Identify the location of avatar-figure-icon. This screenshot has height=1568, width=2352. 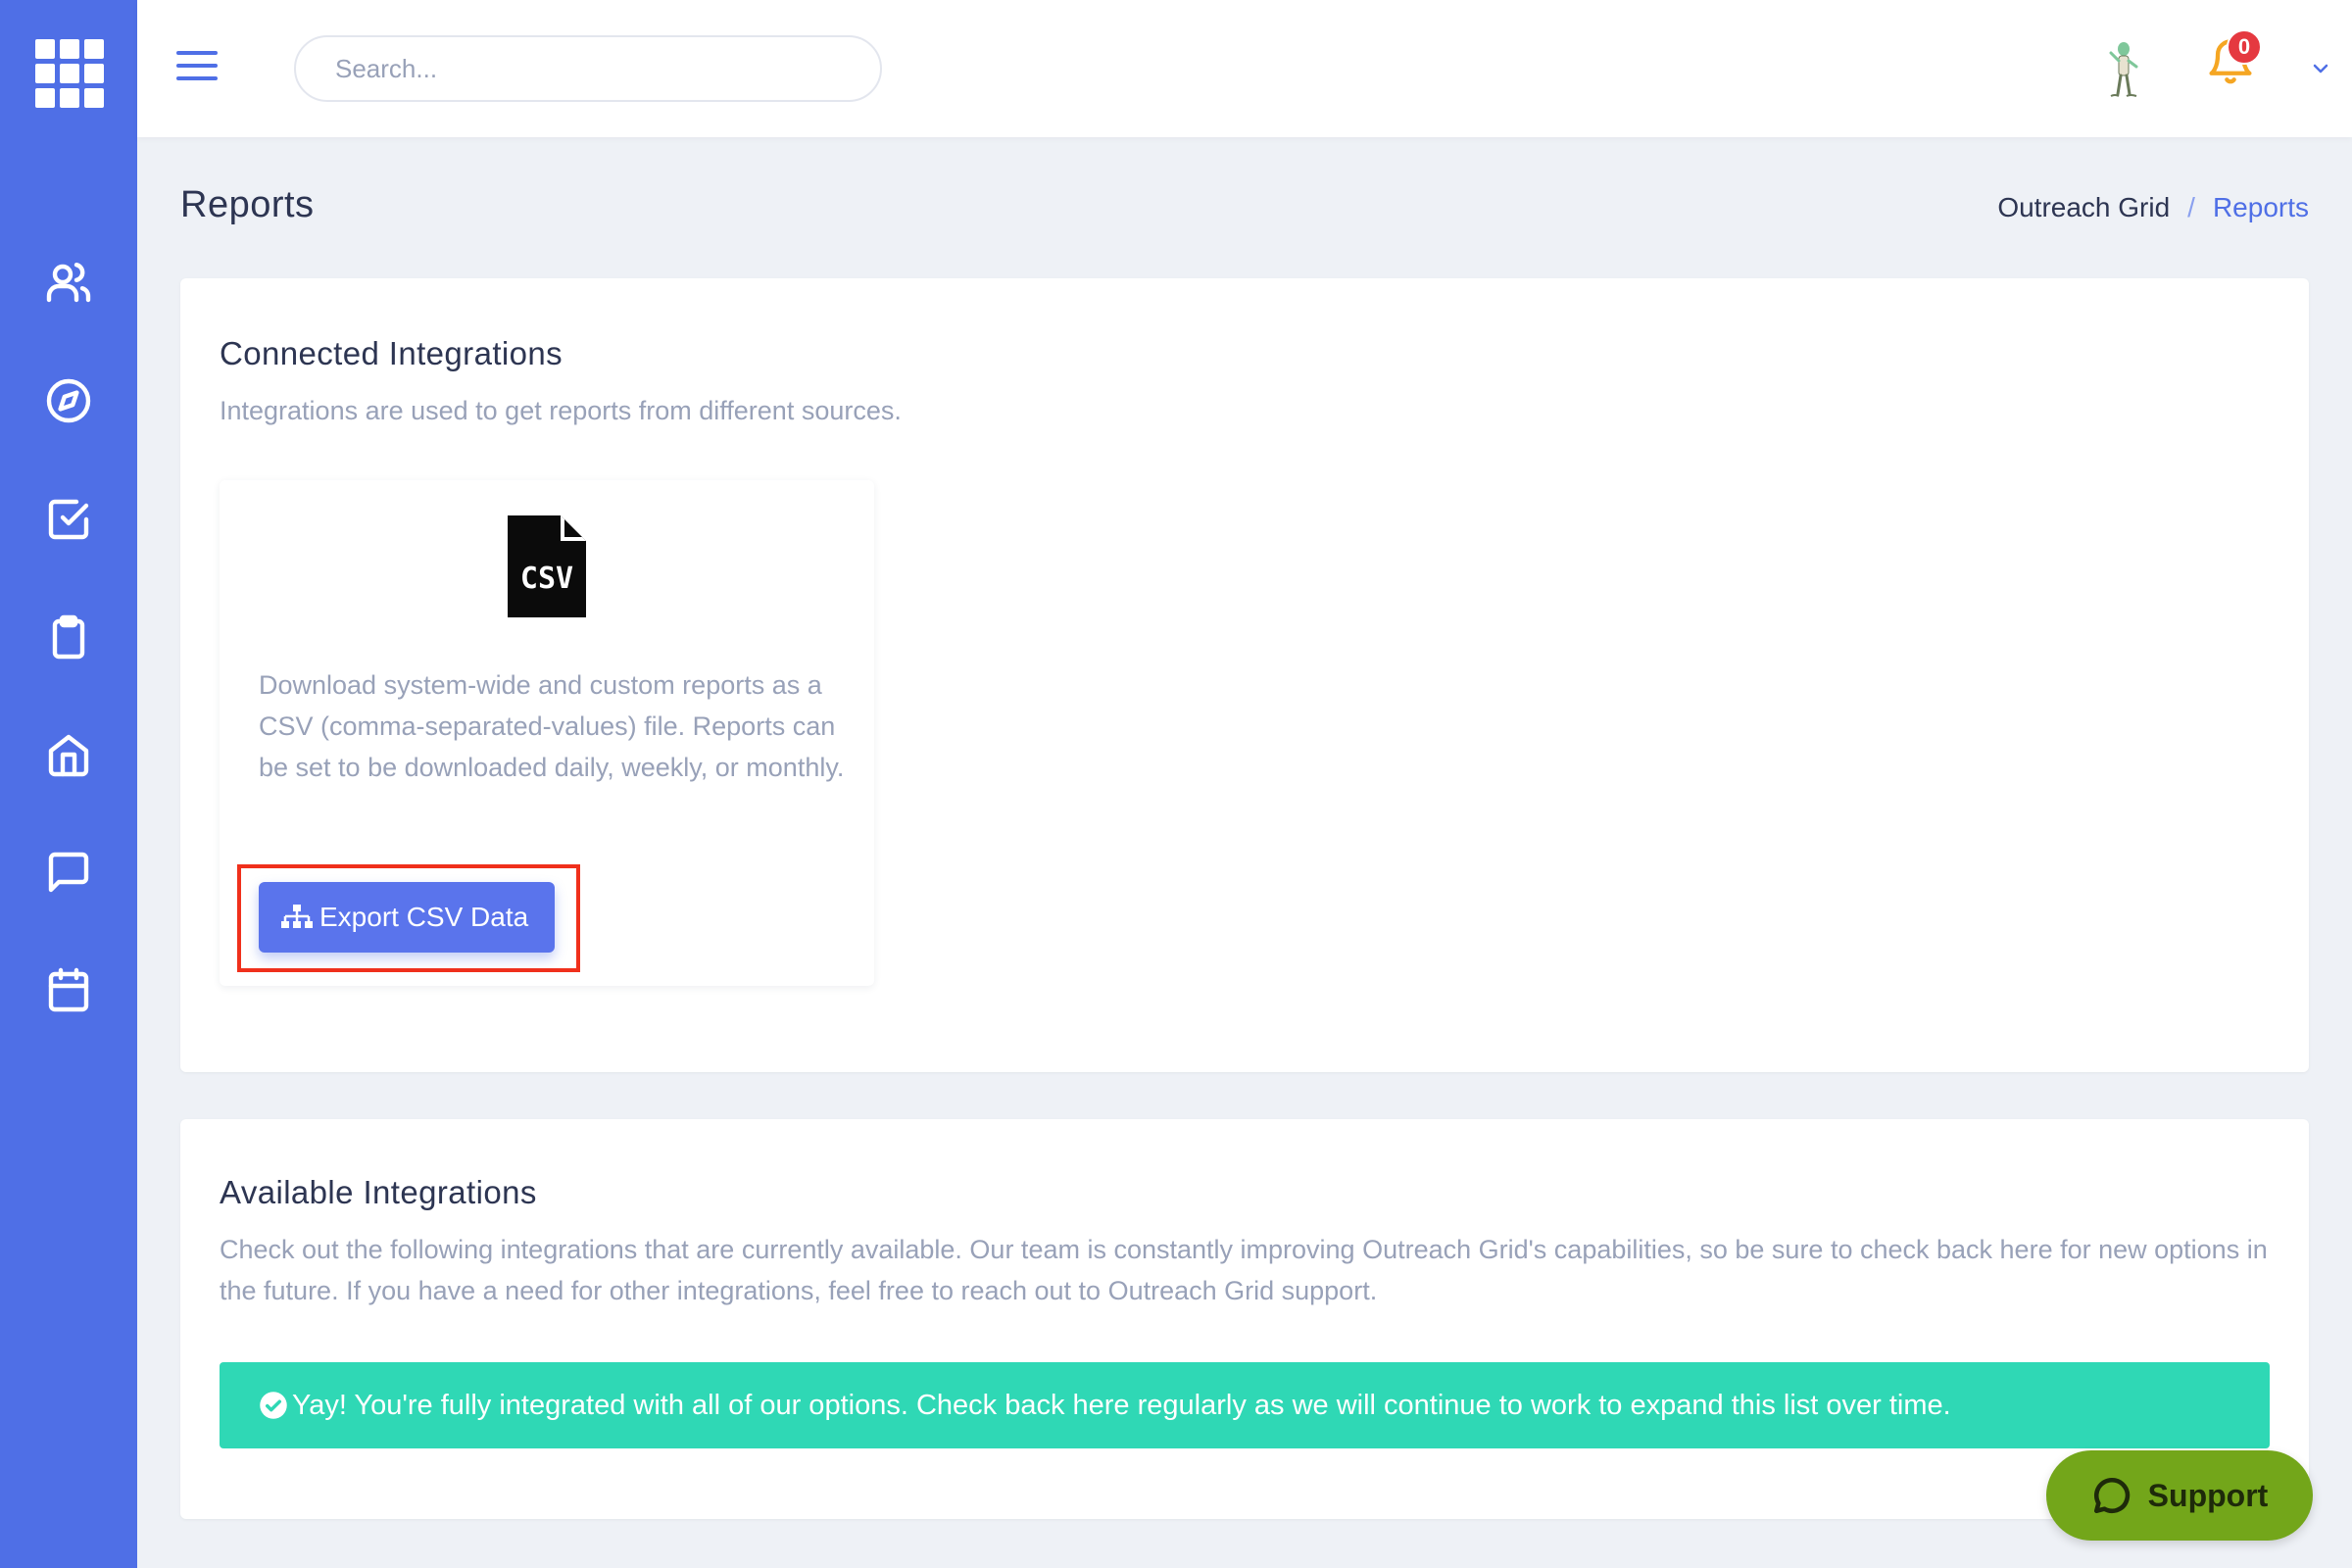
(2123, 69).